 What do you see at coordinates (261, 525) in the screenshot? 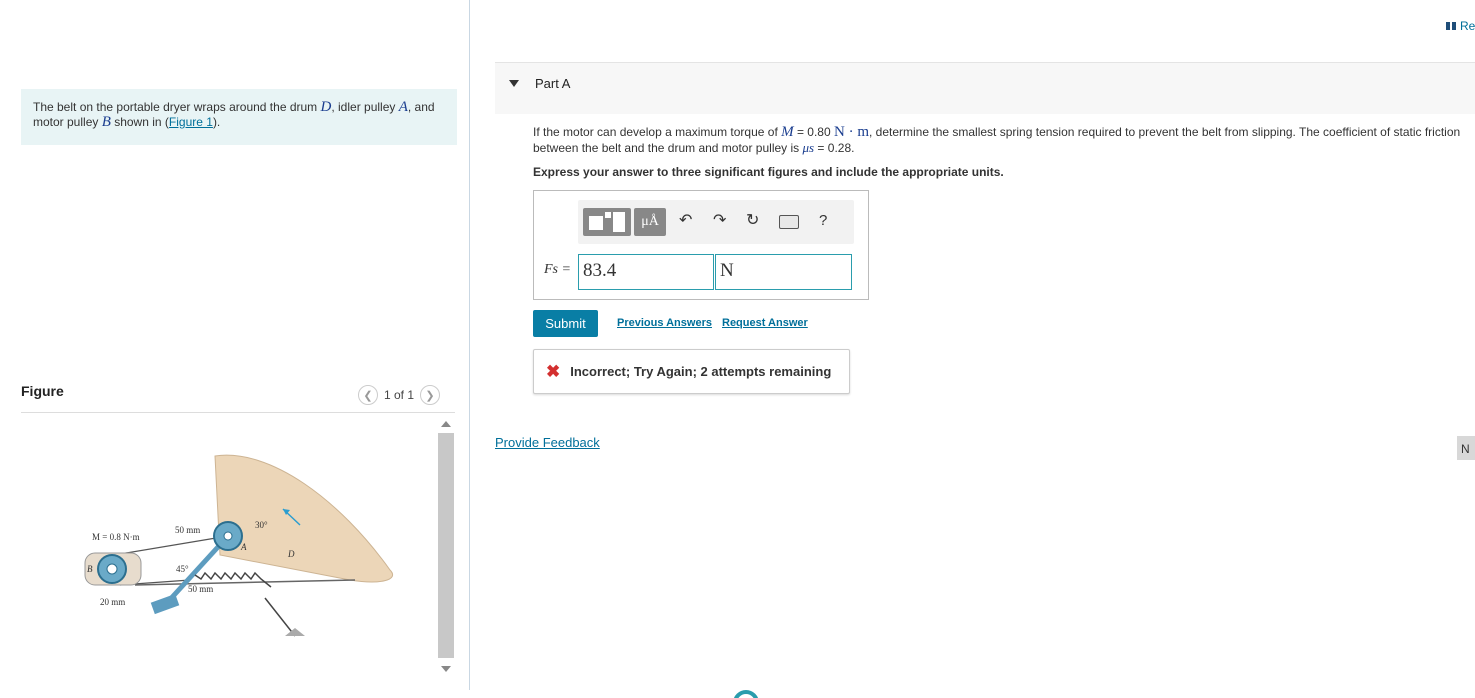
I see `label-angle-30: 30°` at bounding box center [261, 525].